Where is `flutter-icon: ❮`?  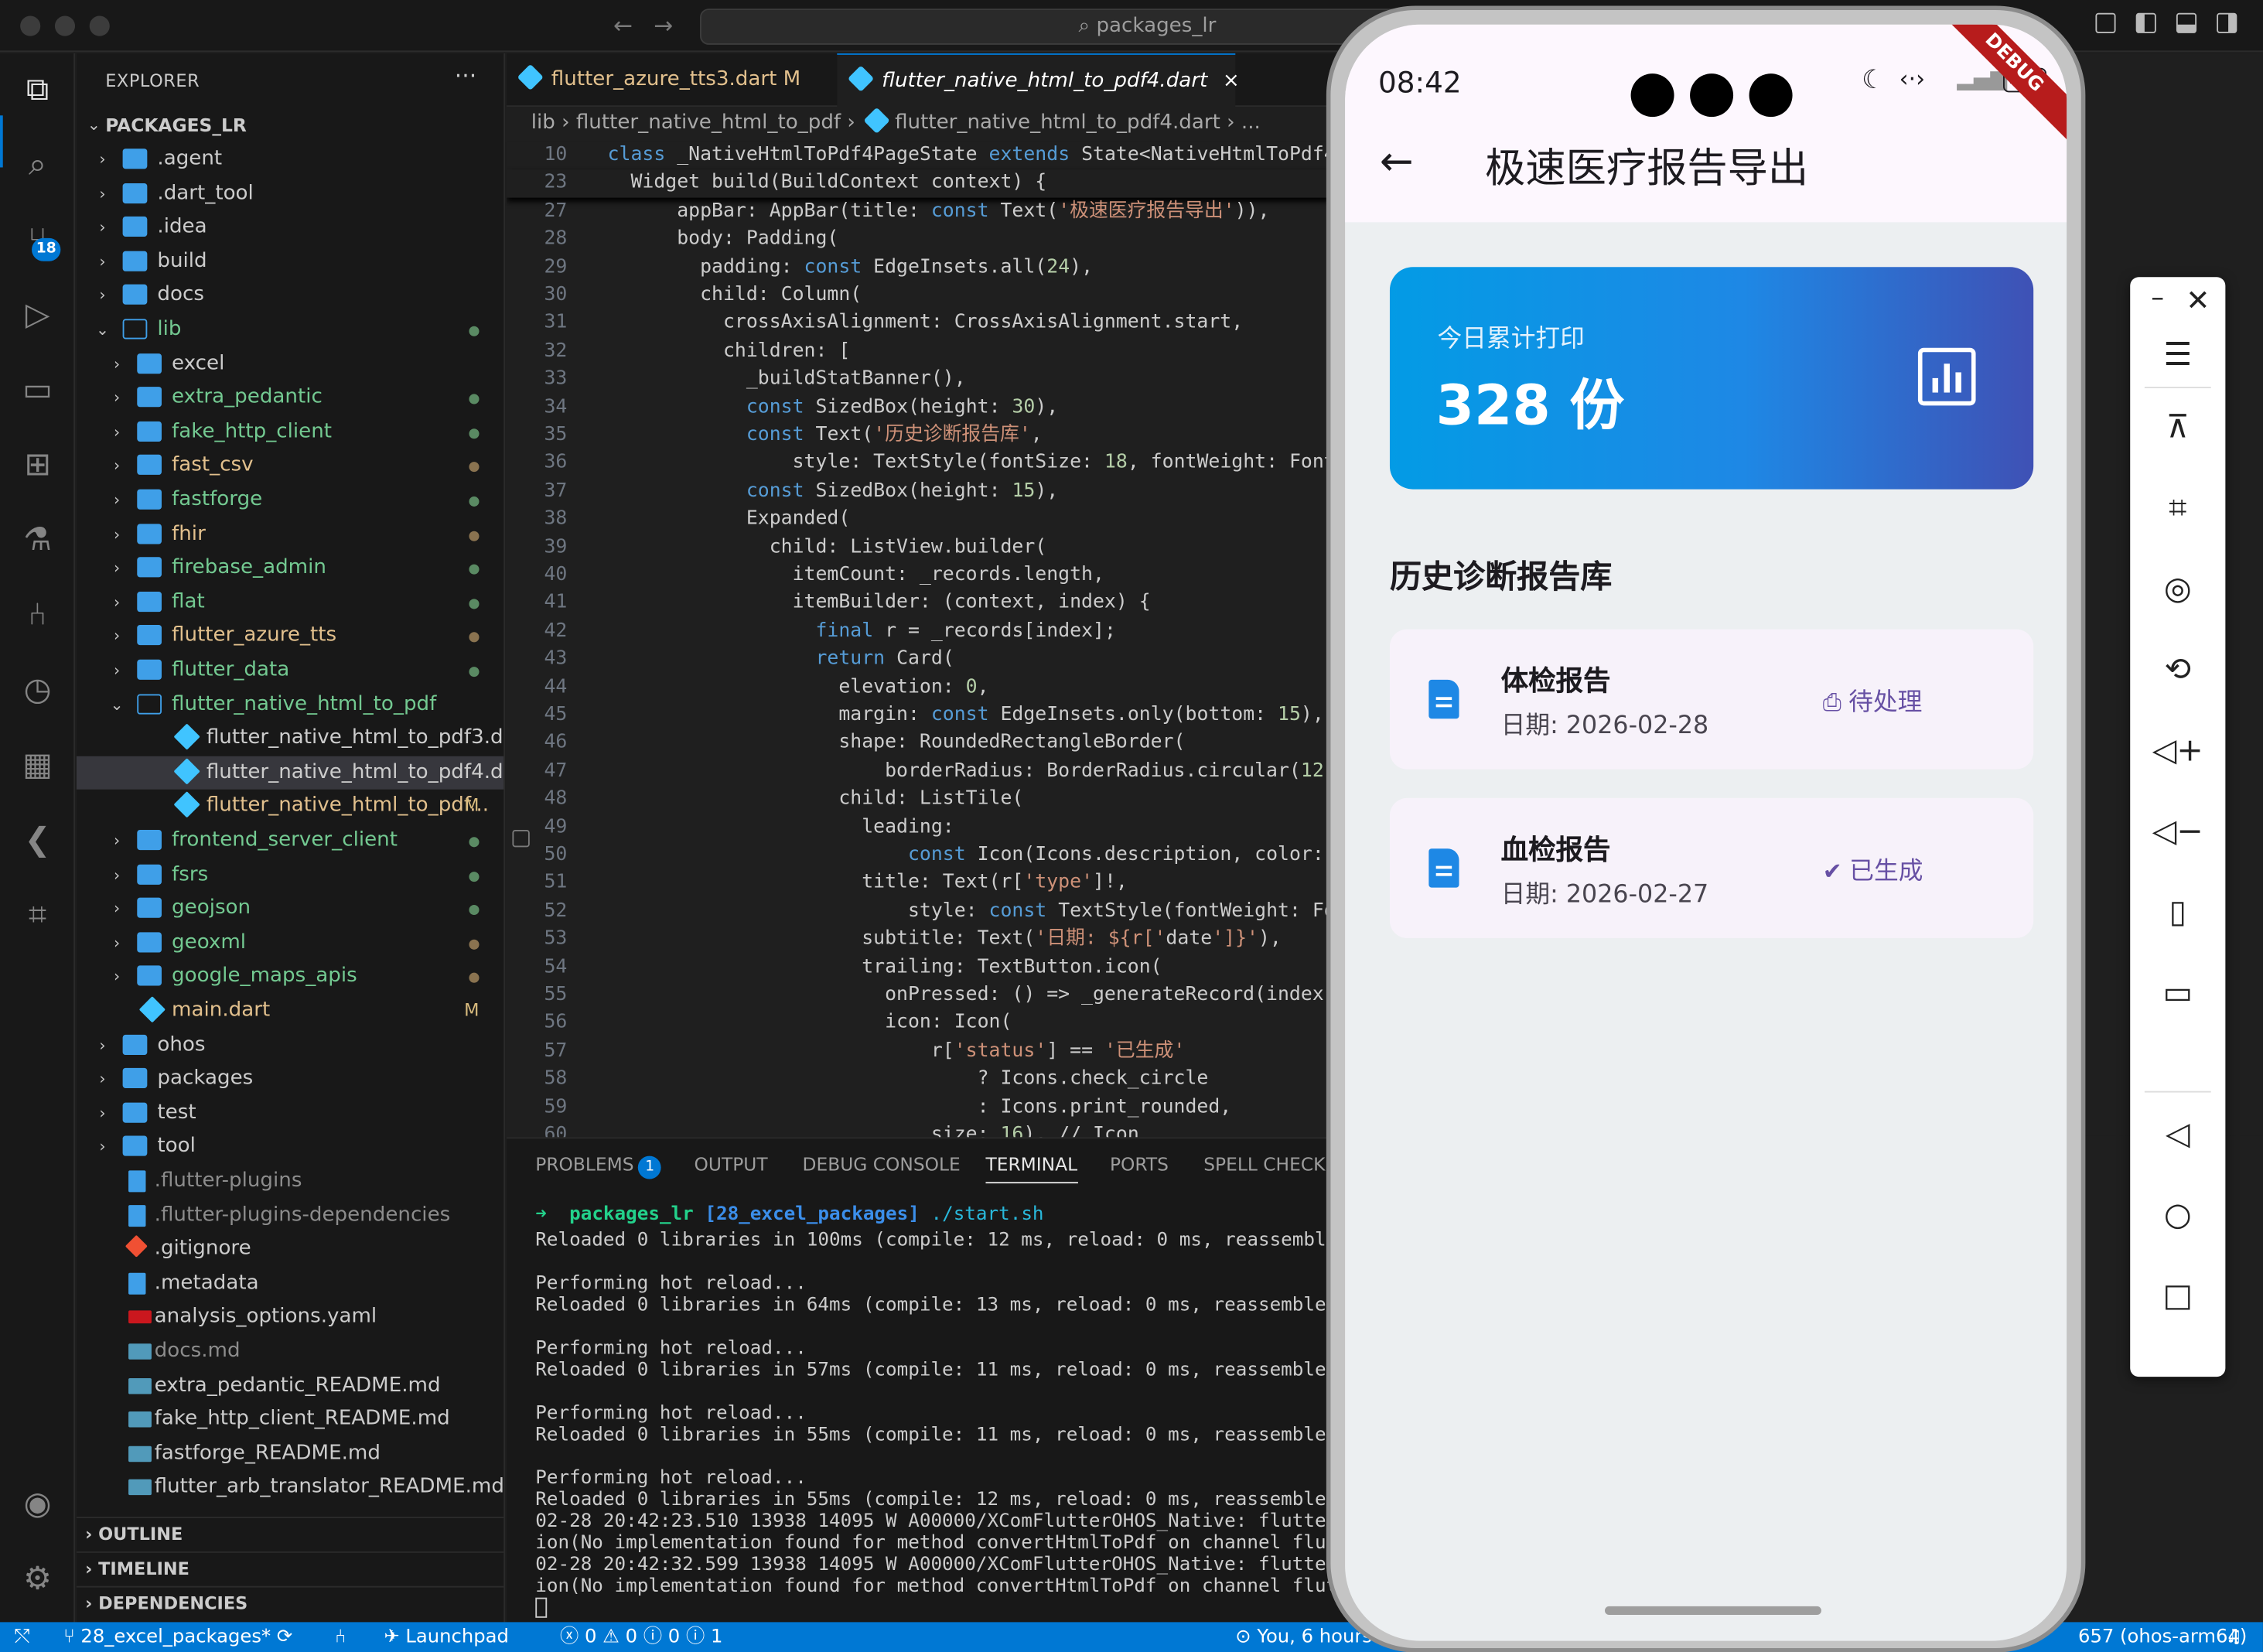 flutter-icon: ❮ is located at coordinates (38, 841).